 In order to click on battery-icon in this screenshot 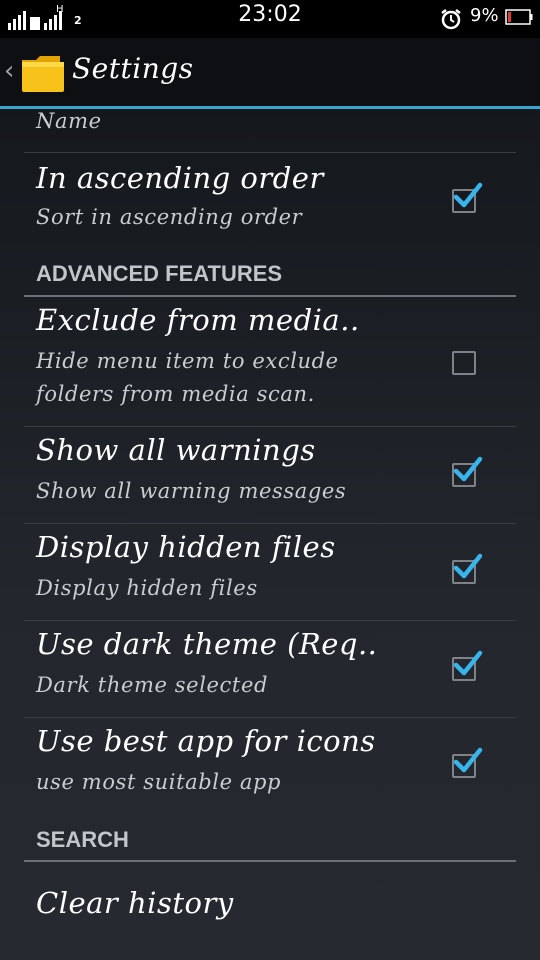, I will do `click(519, 17)`.